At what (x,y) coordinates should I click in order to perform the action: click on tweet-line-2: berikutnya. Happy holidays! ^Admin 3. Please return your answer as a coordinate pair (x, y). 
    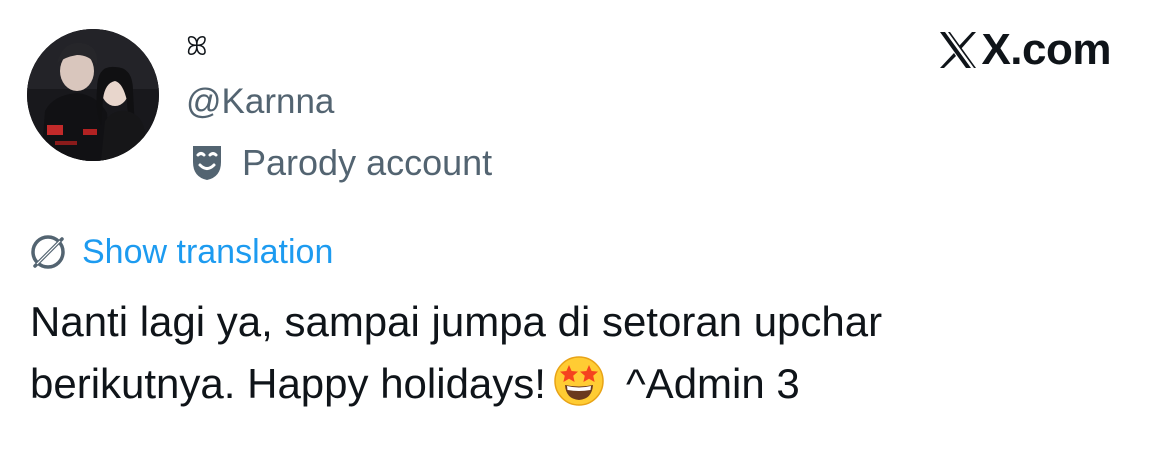
    Looking at the image, I should click on (585, 384).